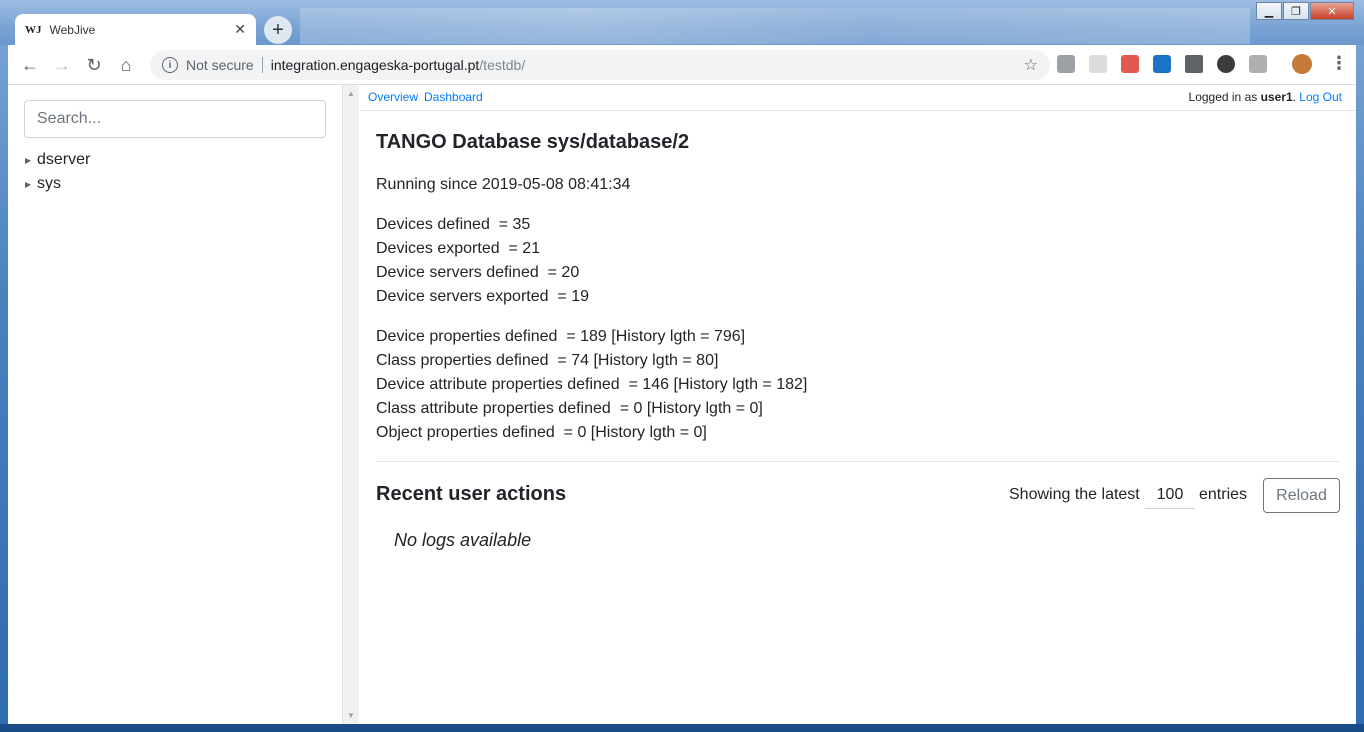  I want to click on security-label: Not secure, so click(220, 65).